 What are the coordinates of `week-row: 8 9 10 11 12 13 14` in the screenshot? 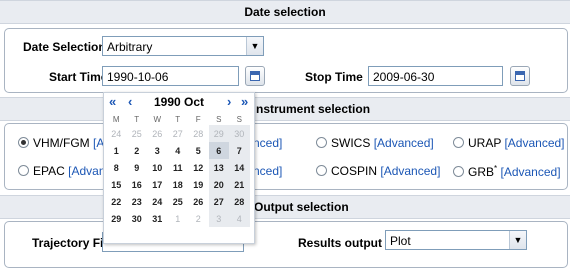 It's located at (178, 167).